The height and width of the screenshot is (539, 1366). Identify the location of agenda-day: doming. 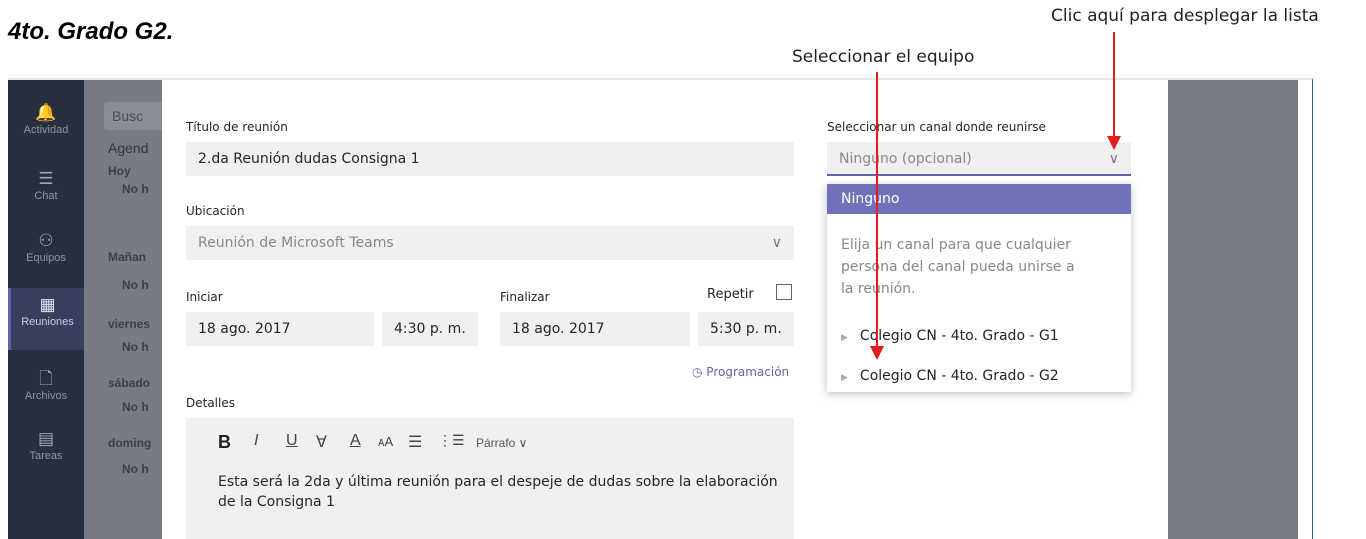
(130, 443).